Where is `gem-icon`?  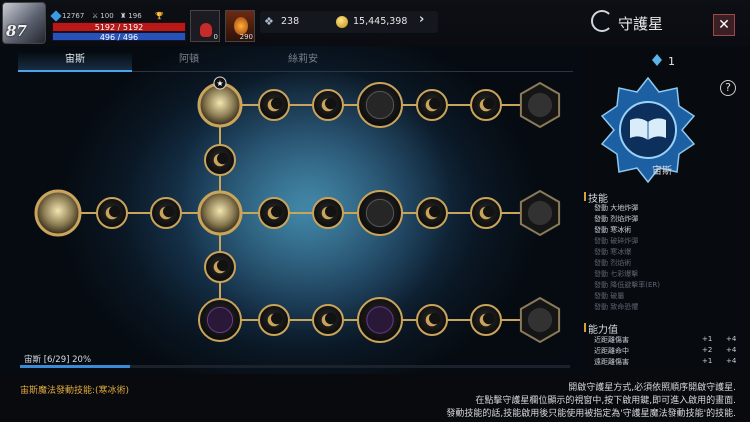
gem-icon is located at coordinates (56, 16).